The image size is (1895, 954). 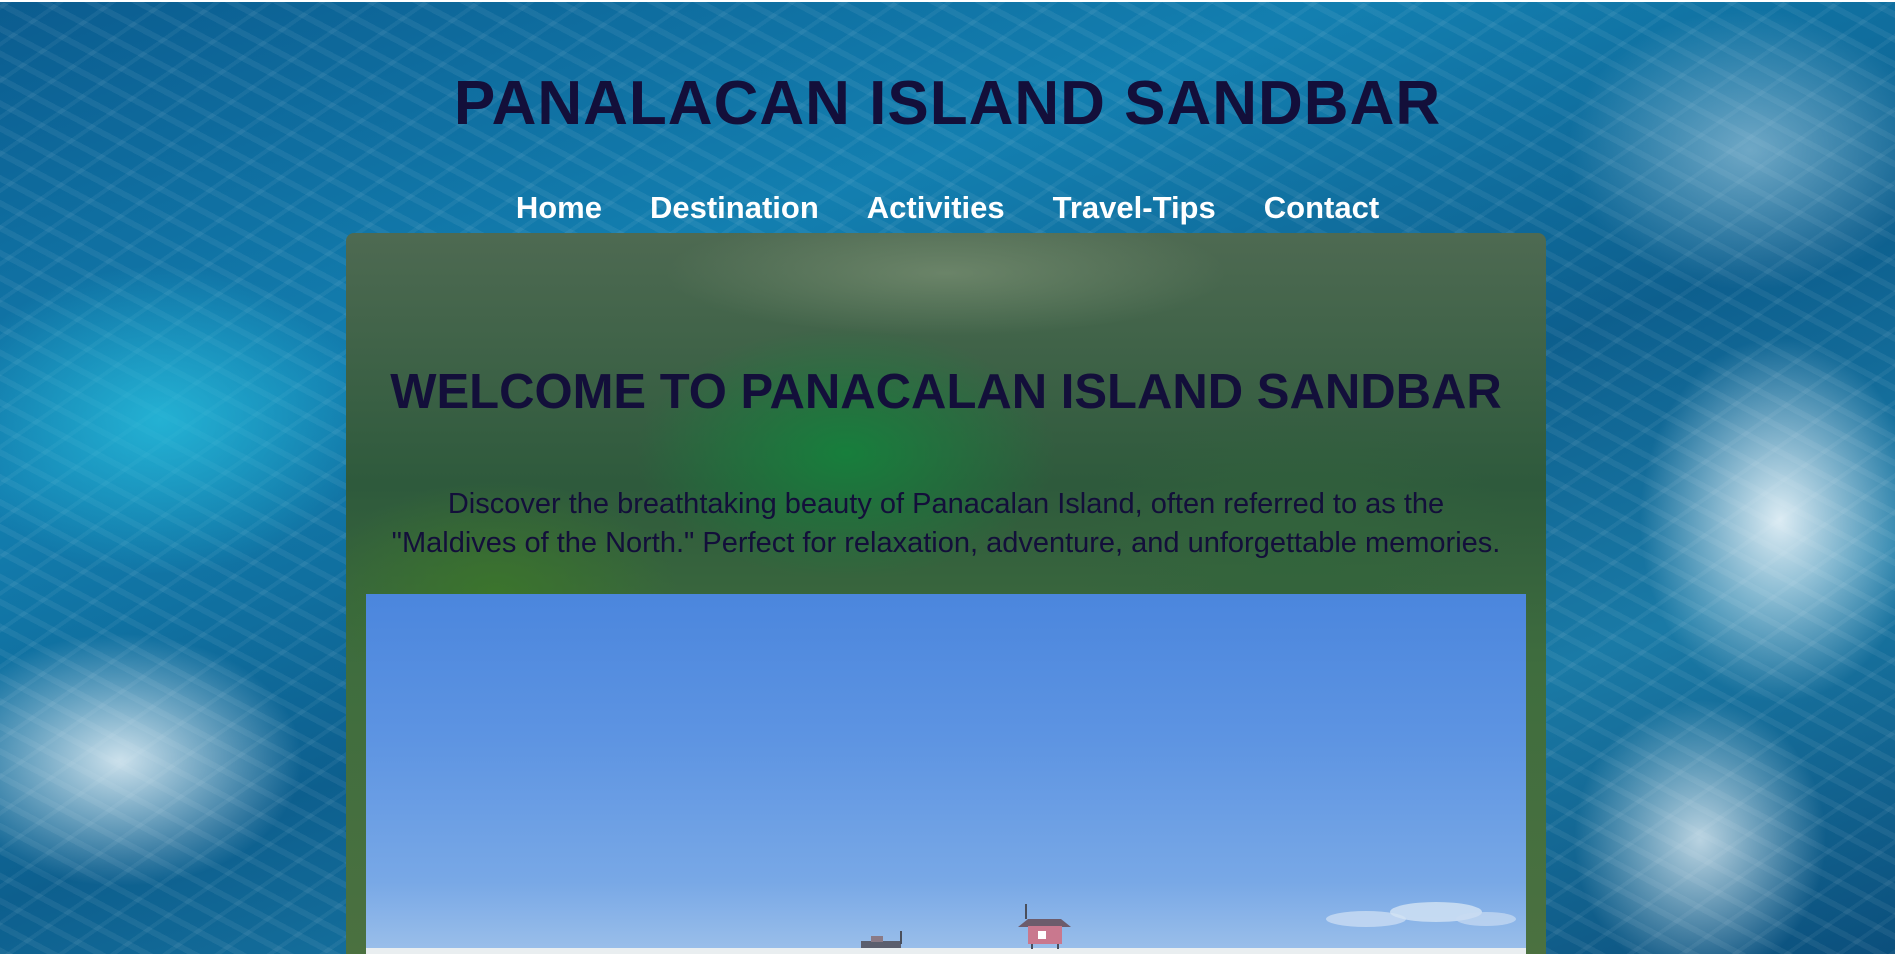 What do you see at coordinates (1134, 208) in the screenshot?
I see `nav-travel-tips-link: Travel-Tips` at bounding box center [1134, 208].